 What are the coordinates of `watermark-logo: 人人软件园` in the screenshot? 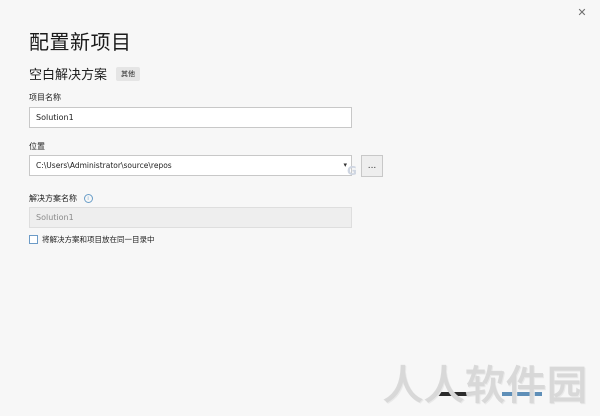 It's located at (485, 386).